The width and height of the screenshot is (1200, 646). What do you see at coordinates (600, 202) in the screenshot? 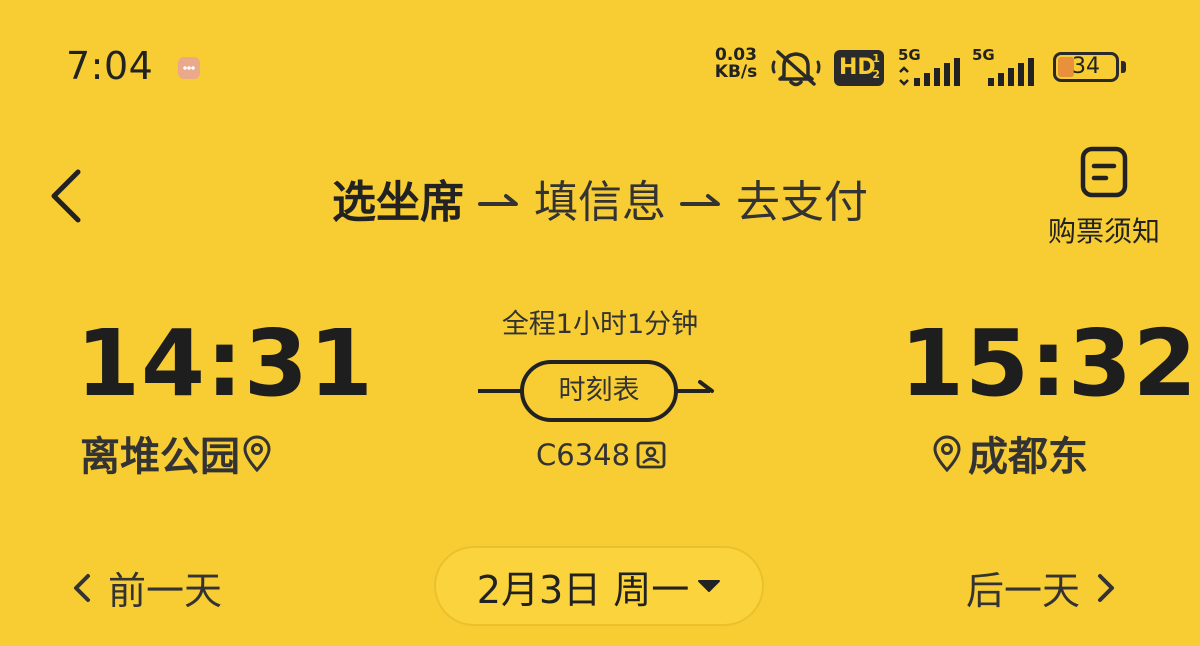
I see `step-fill-info: 填信息` at bounding box center [600, 202].